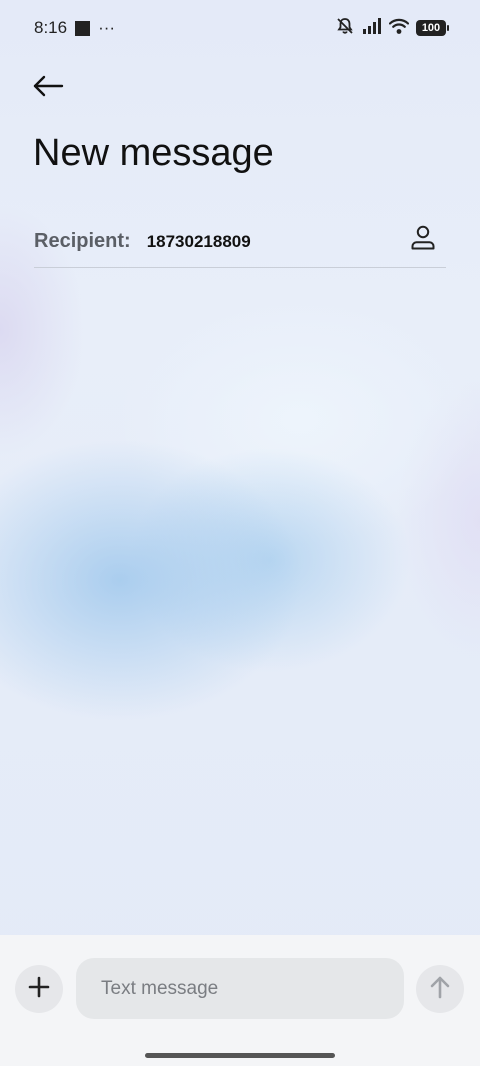 The height and width of the screenshot is (1066, 480). Describe the element at coordinates (240, 28) in the screenshot. I see `status-bar: 8:16 ··· 100` at that location.